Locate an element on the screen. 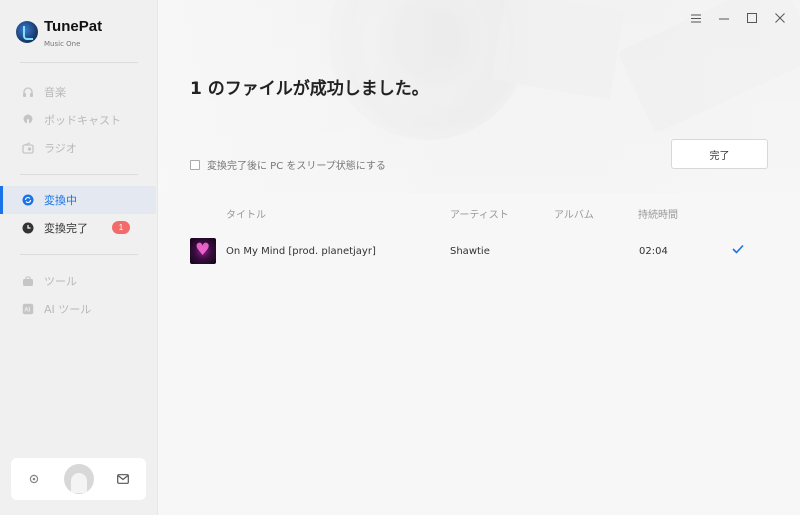 The width and height of the screenshot is (800, 515). sleep-option-label: 変換完了後に PC をスリープ状態にする is located at coordinates (296, 166).